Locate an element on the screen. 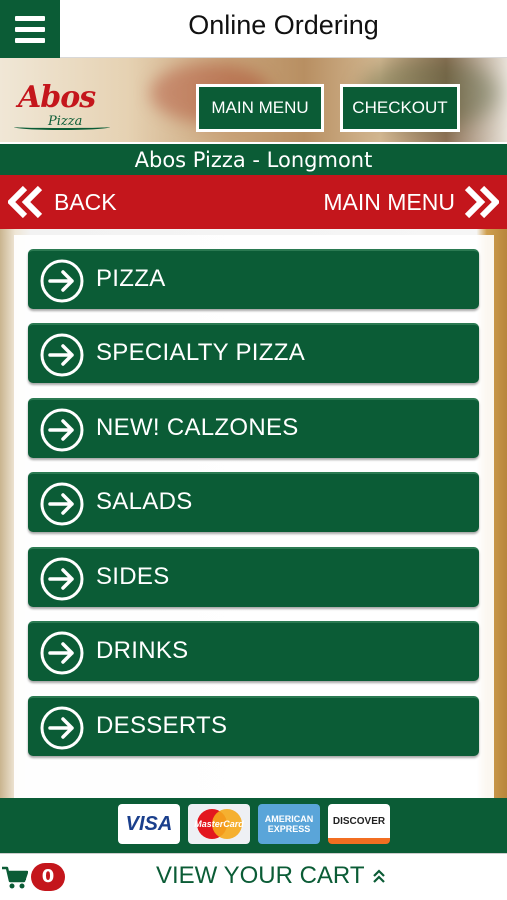 The image size is (507, 900). category-label: NEW! CALZONES is located at coordinates (197, 427).